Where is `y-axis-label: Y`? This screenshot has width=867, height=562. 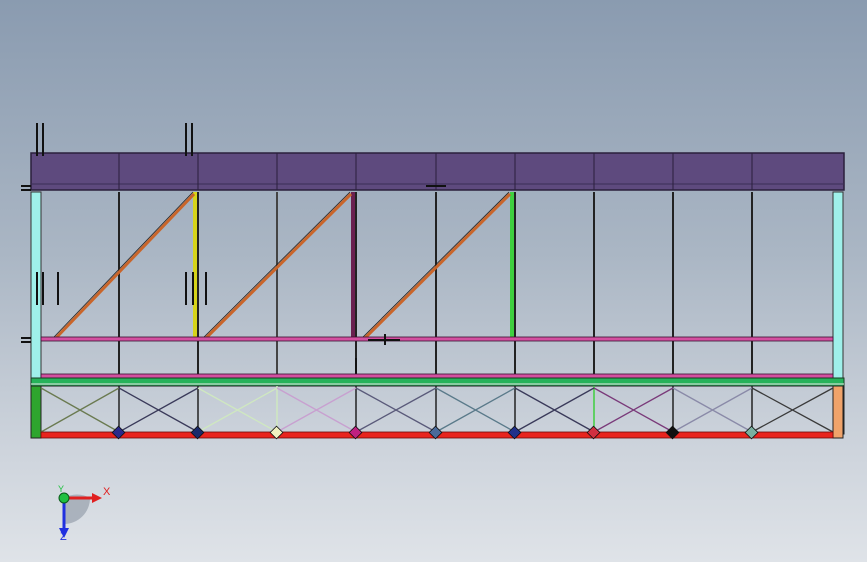 y-axis-label: Y is located at coordinates (61, 489).